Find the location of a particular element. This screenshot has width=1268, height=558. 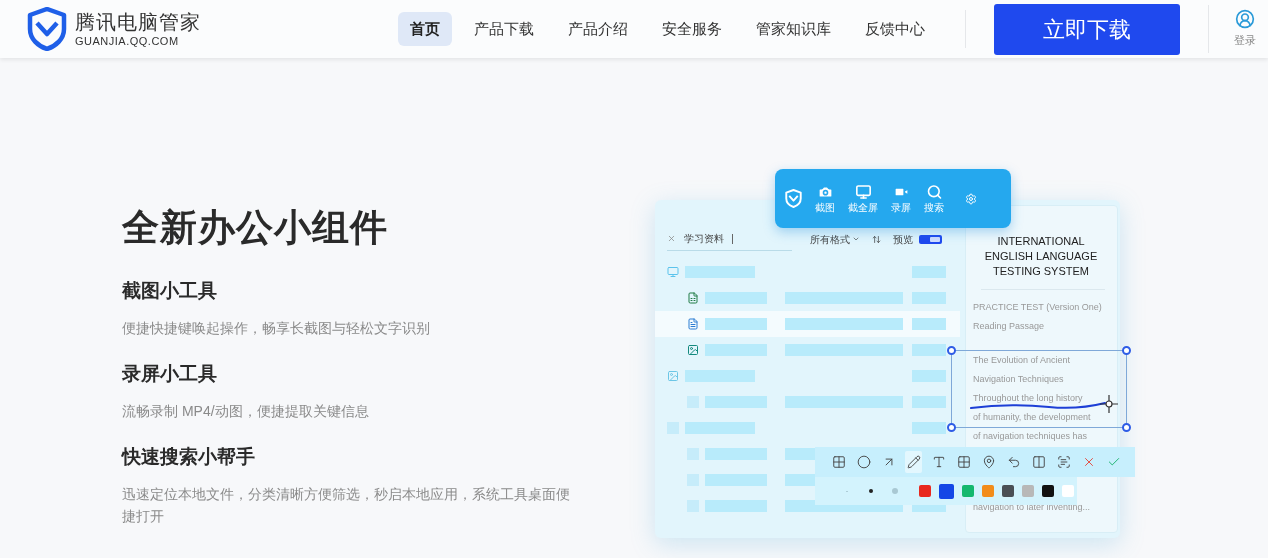

nav-link: 安全服务 is located at coordinates (692, 29).